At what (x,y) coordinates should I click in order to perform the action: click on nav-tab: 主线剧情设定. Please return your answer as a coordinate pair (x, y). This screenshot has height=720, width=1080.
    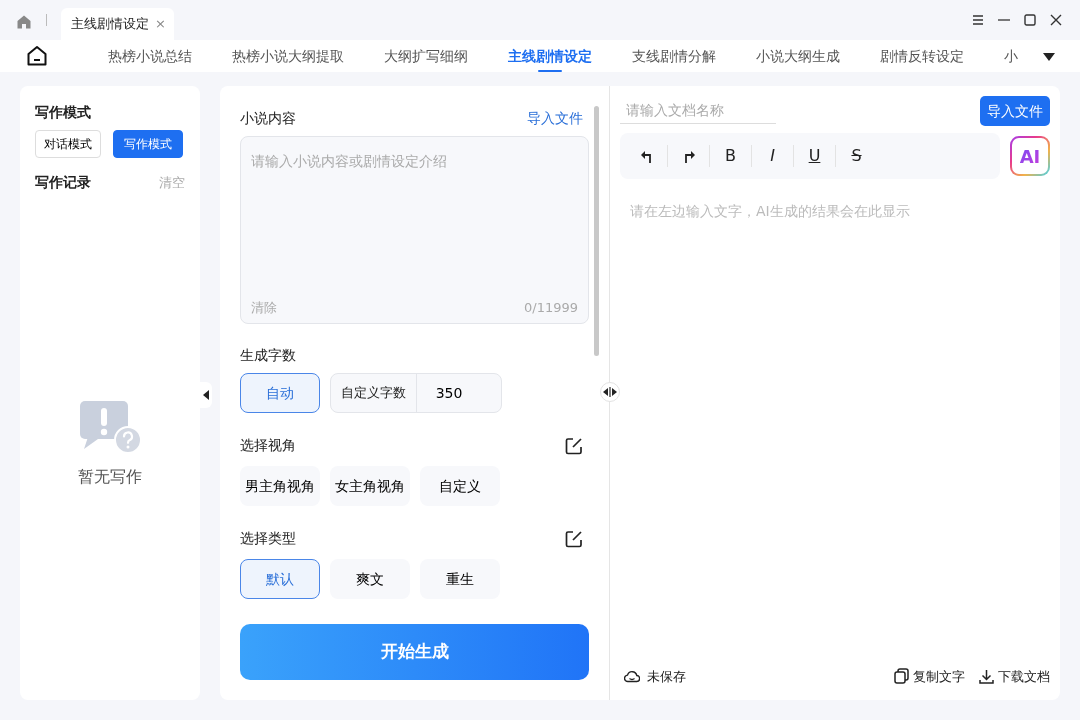
    Looking at the image, I should click on (550, 56).